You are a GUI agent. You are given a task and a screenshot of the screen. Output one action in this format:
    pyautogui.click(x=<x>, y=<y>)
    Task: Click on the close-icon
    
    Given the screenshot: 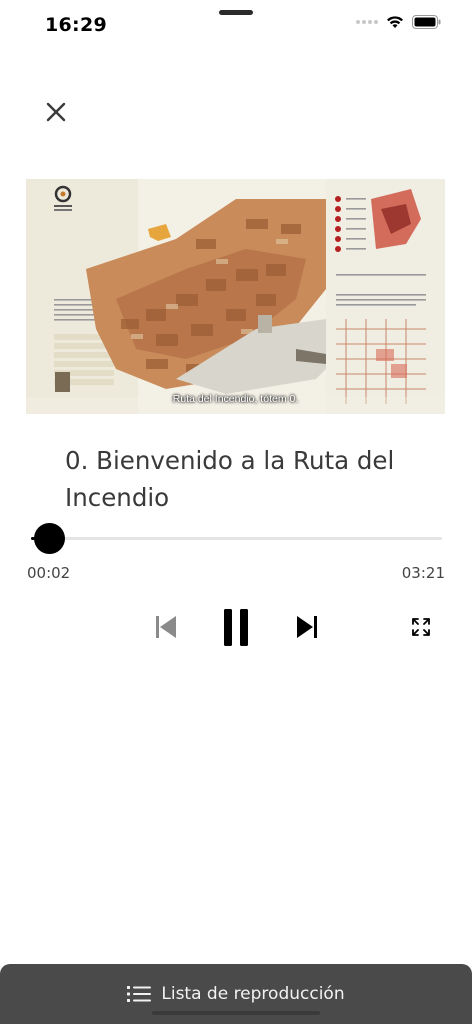 What is the action you would take?
    pyautogui.click(x=56, y=112)
    